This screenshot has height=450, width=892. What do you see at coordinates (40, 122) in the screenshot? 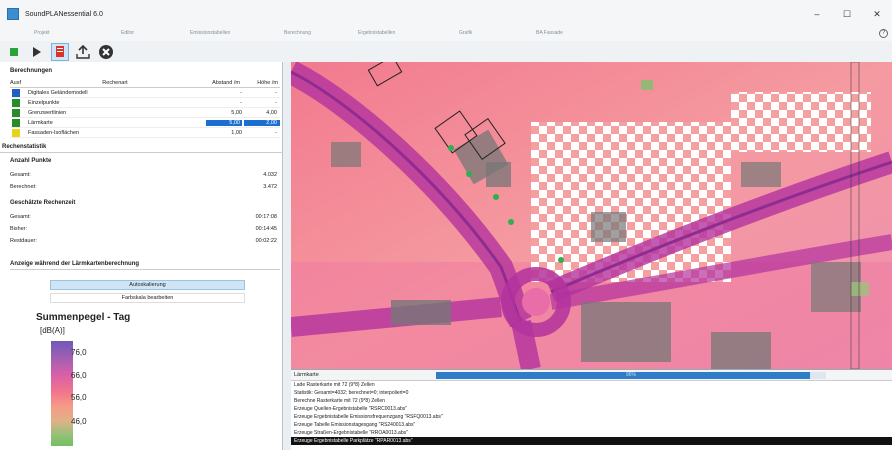
I see `row-label: Lärmkarte` at bounding box center [40, 122].